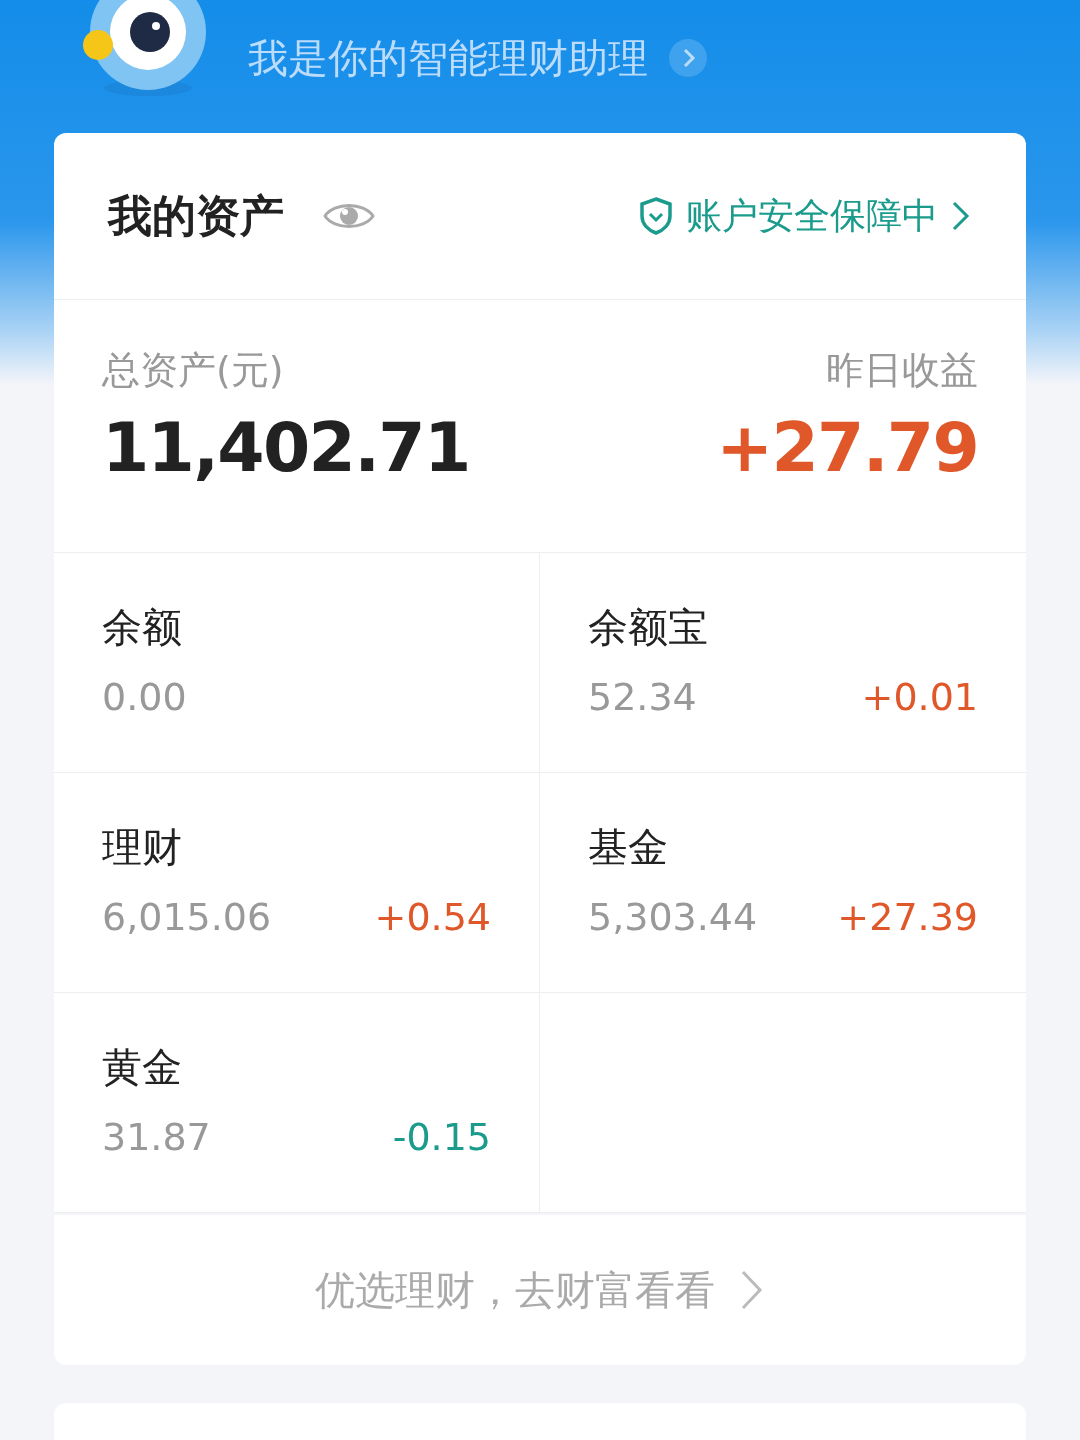  Describe the element at coordinates (847, 448) in the screenshot. I see `yesterday-earnings-value: +27.79` at that location.